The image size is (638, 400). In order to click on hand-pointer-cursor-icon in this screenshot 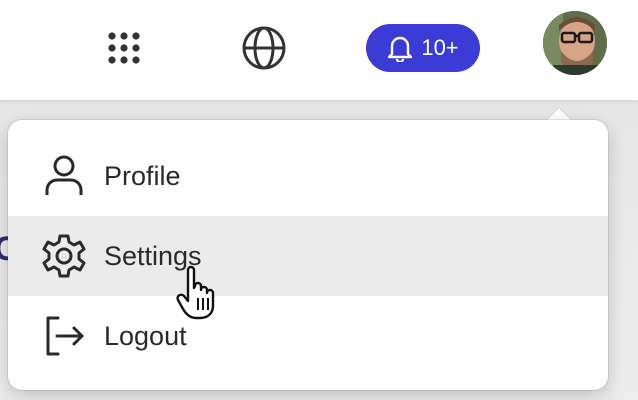, I will do `click(195, 292)`.